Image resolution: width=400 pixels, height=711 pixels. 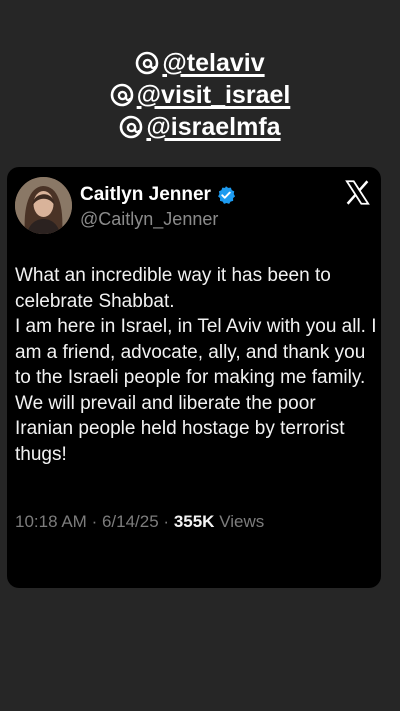 What do you see at coordinates (145, 195) in the screenshot?
I see `author-name: Caitlyn Jenner` at bounding box center [145, 195].